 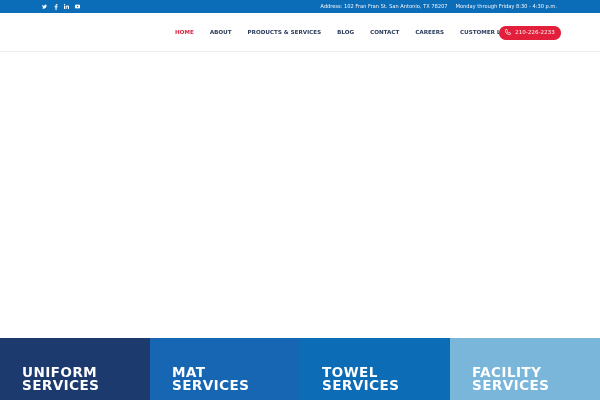 What do you see at coordinates (506, 6) in the screenshot?
I see `hours-text: Monday through Friday 8:30 - 4:30 p.m.` at bounding box center [506, 6].